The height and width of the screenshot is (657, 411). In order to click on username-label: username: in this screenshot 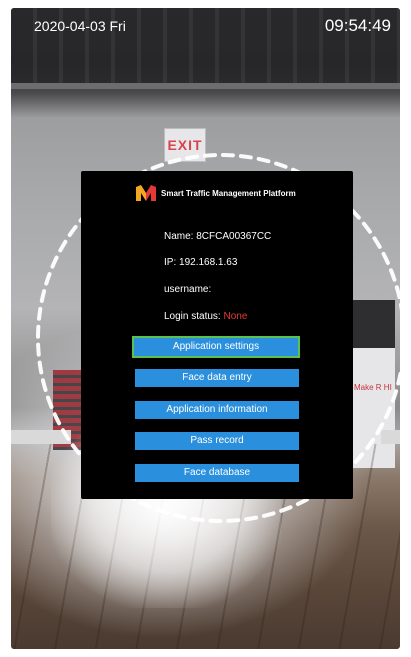, I will do `click(188, 289)`.